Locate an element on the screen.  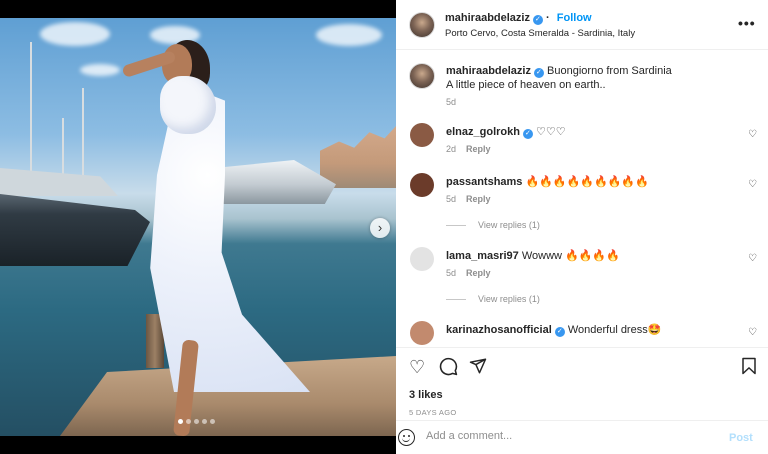
author-line: mahiraabdelaziz ✓ · Follow is located at coordinates (518, 18).